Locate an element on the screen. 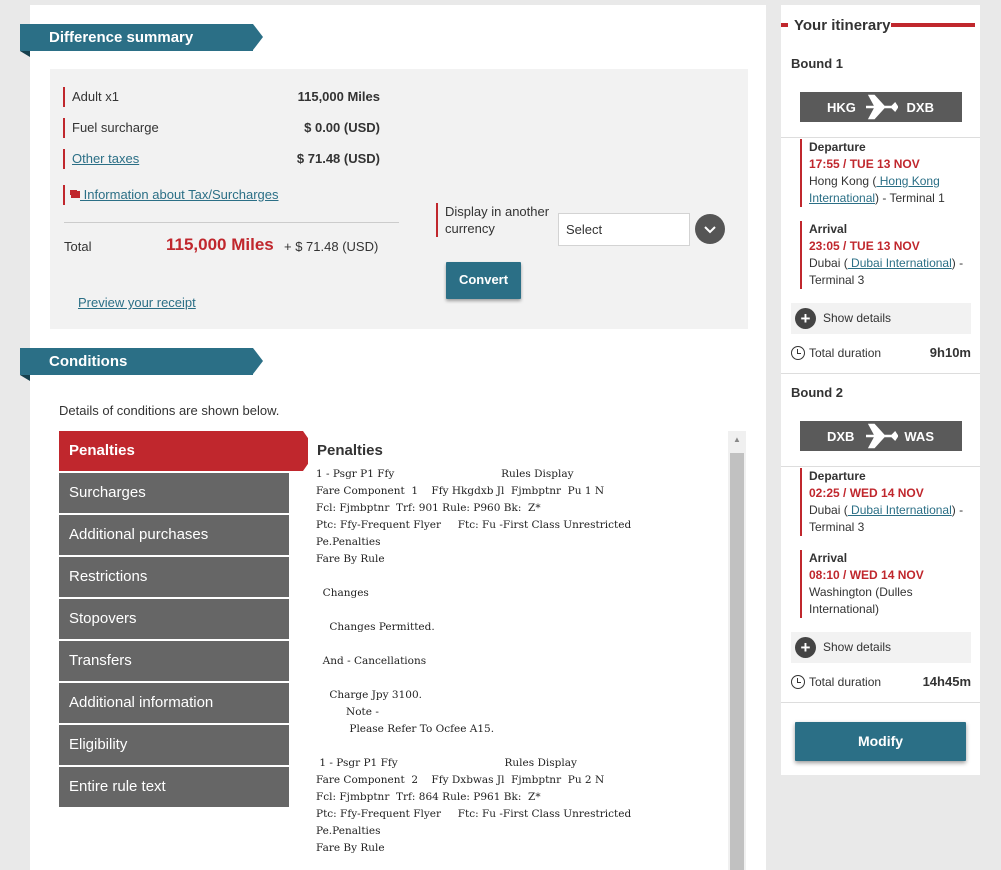 This screenshot has height=870, width=1001. scroll-up-icon: ▲ is located at coordinates (737, 440).